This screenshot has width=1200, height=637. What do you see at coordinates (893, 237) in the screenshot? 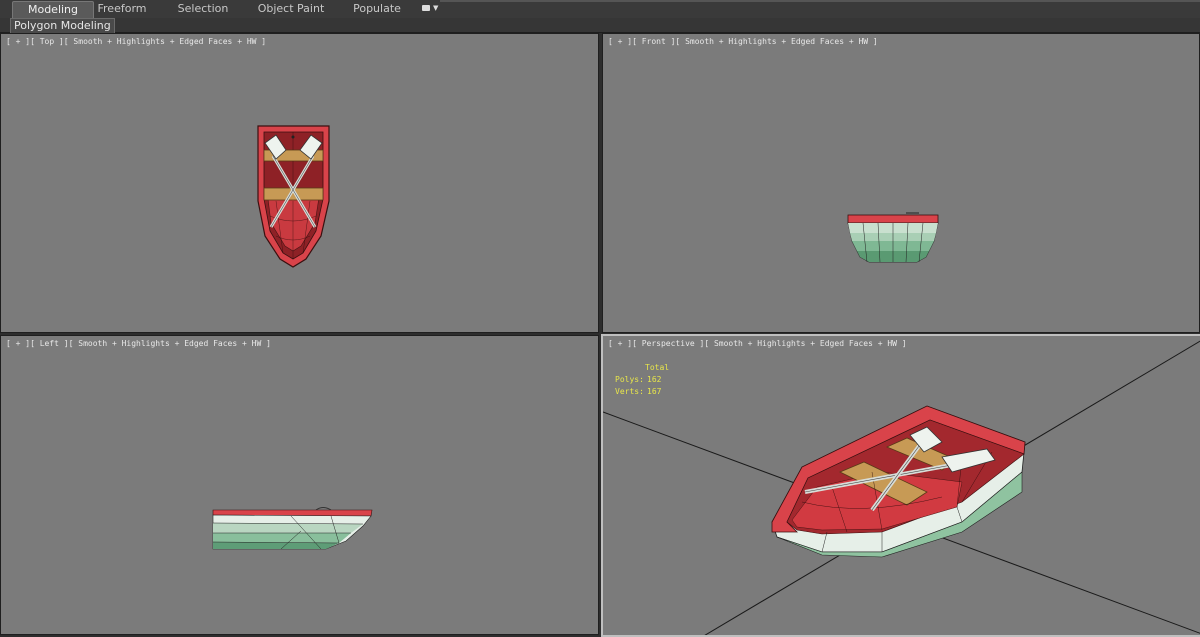
I see `boat-front-view` at bounding box center [893, 237].